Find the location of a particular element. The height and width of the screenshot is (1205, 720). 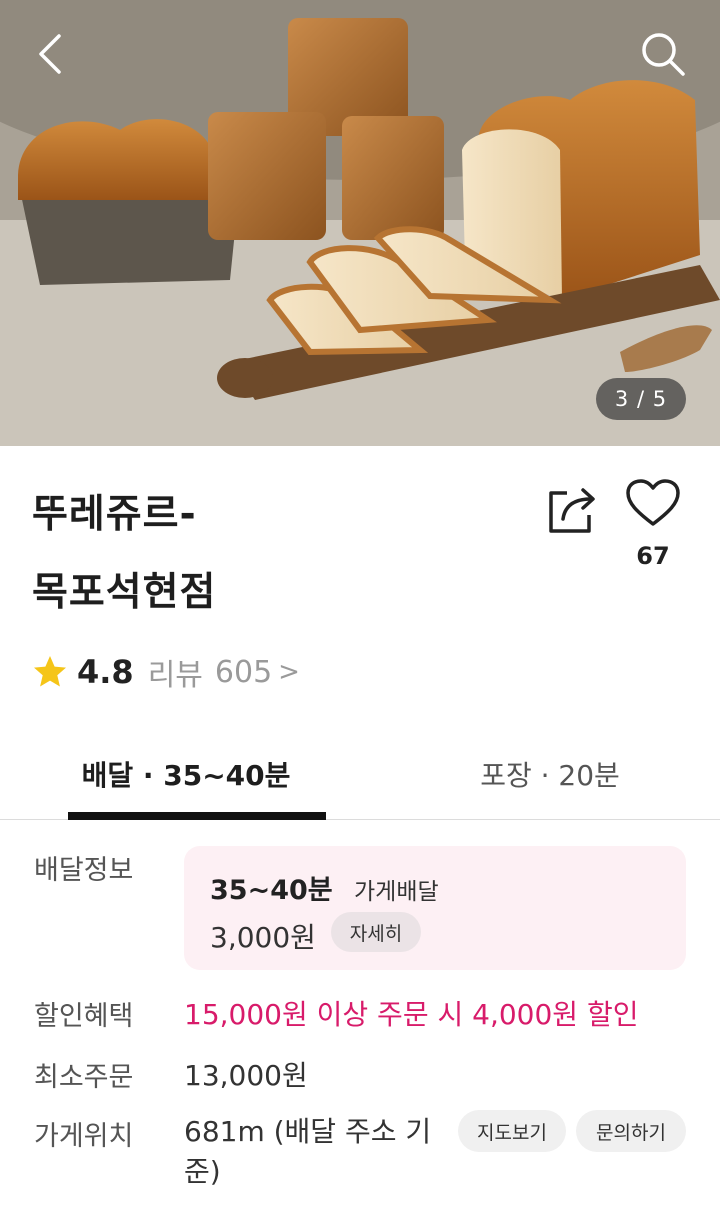

tab-delivery-label: 배달 · 35~40분 is located at coordinates (186, 775).